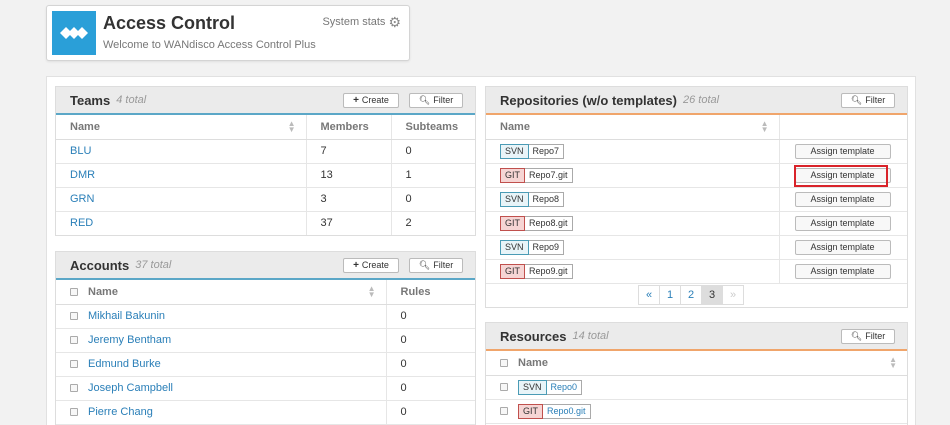 The width and height of the screenshot is (950, 425). I want to click on account-link: Mikhail Bakunin, so click(126, 316).